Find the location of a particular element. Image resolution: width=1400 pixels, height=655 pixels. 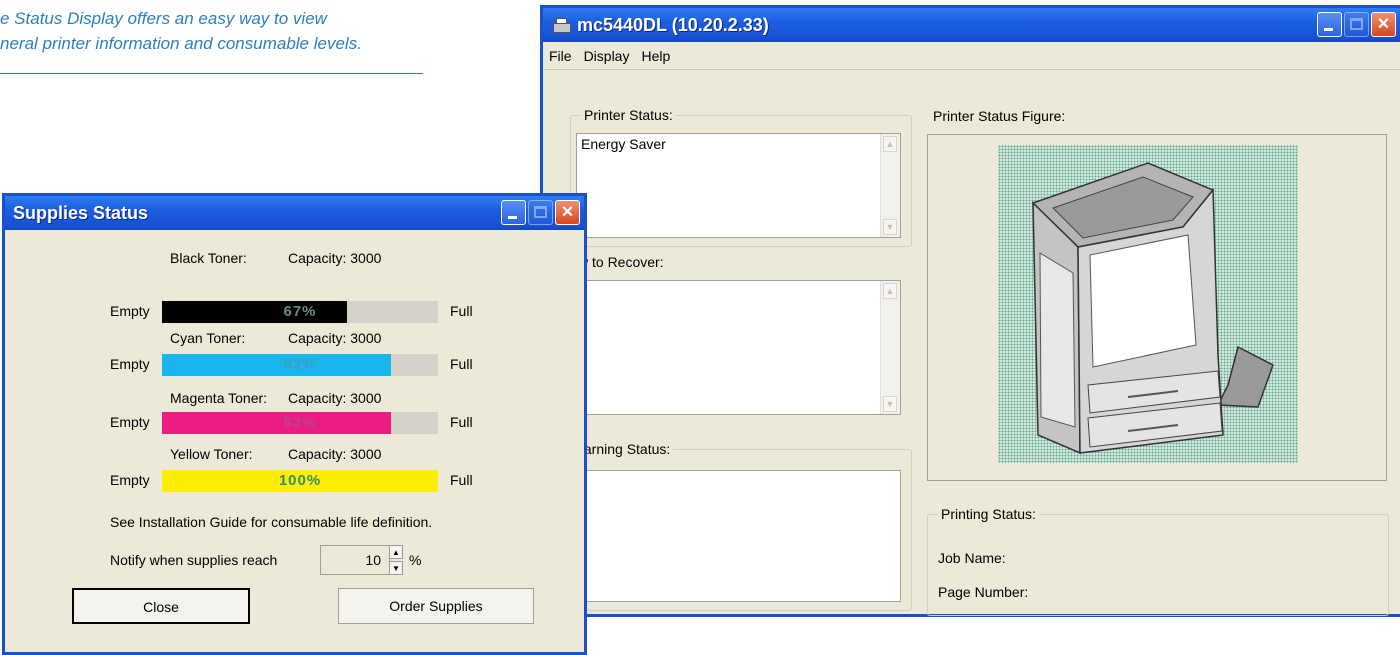

magenta-full-label: Full is located at coordinates (461, 422).